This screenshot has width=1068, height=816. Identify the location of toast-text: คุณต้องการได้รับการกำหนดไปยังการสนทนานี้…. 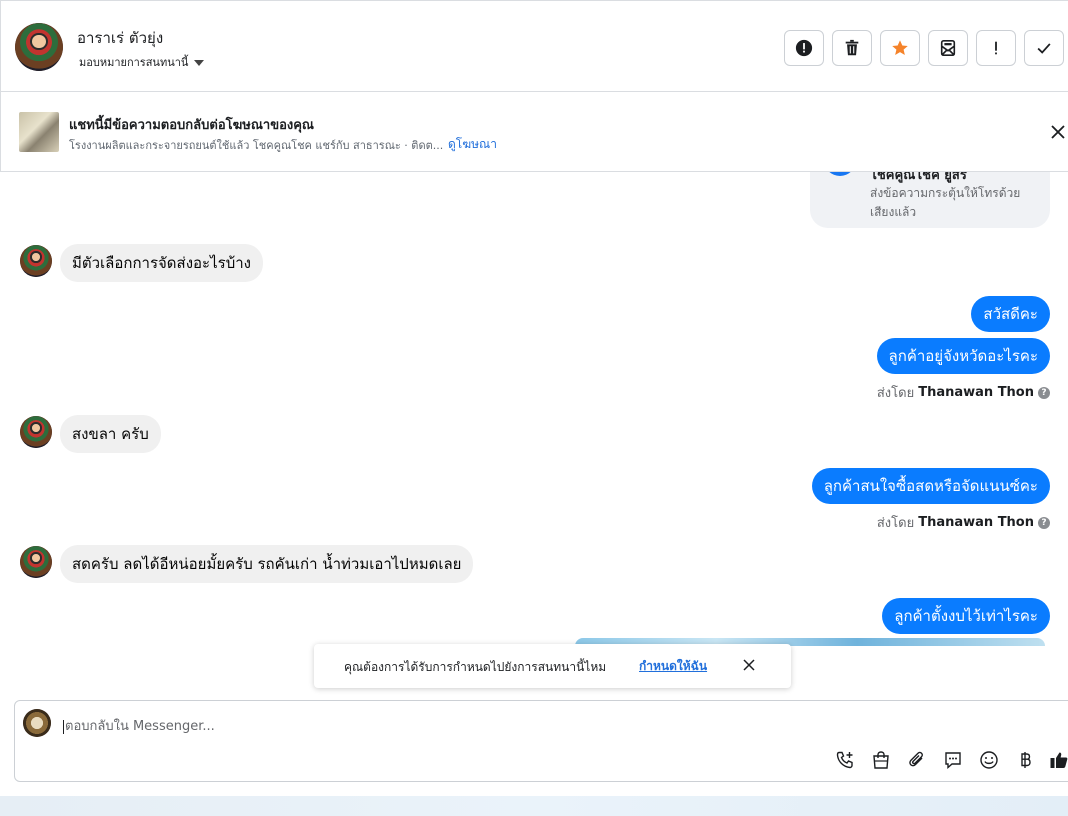
(475, 667).